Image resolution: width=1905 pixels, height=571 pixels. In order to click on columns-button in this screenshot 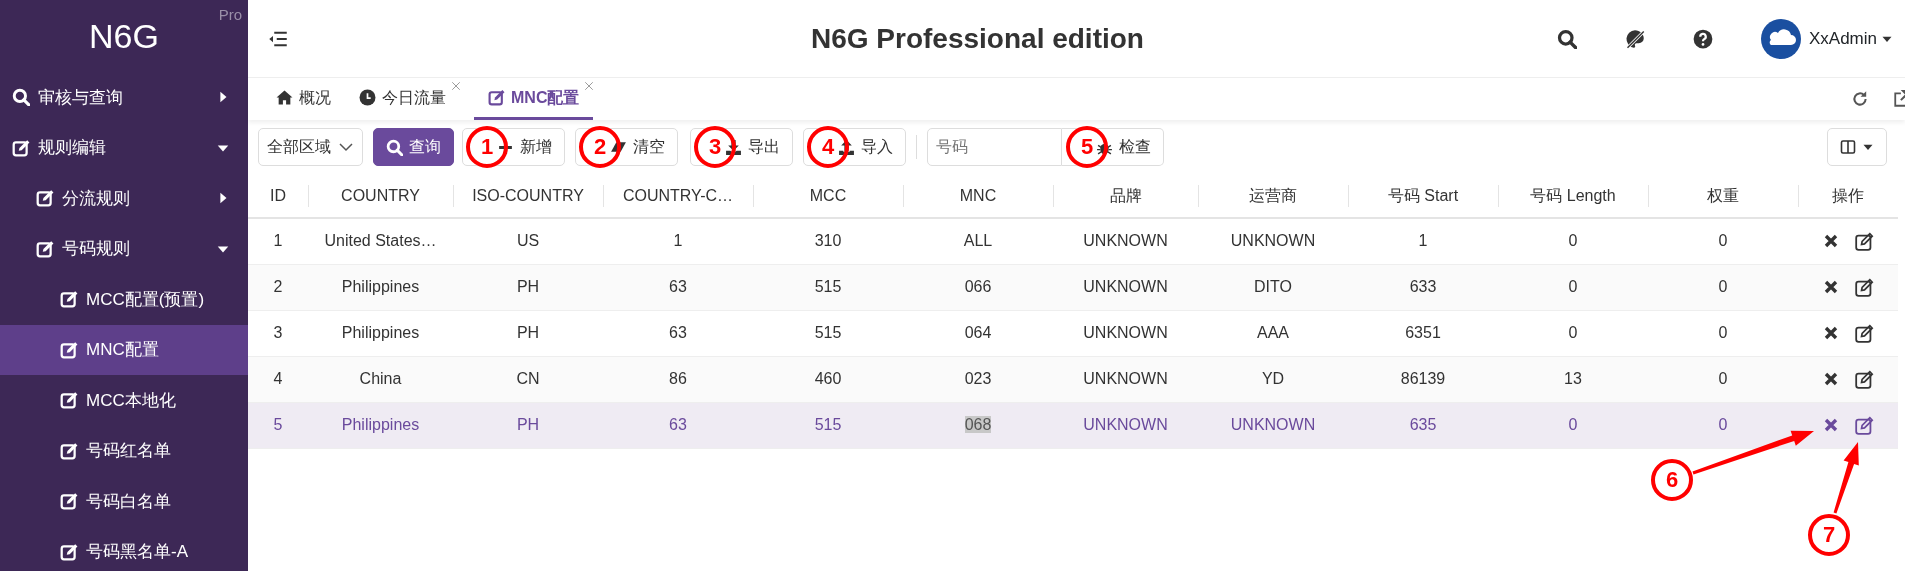, I will do `click(1857, 147)`.